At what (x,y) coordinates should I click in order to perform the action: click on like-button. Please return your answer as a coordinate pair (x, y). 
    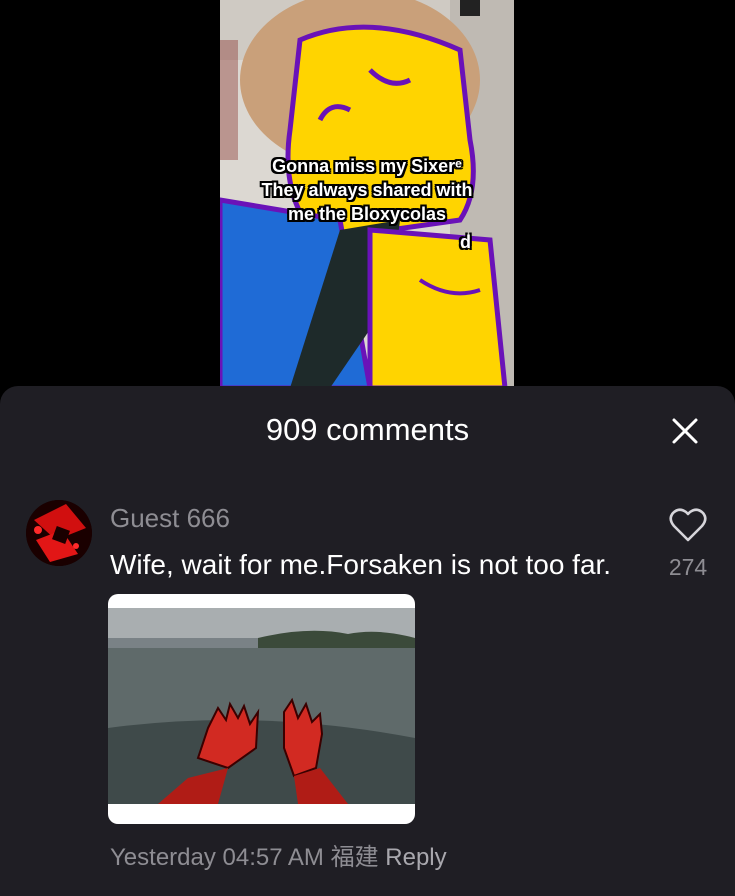
    Looking at the image, I should click on (688, 526).